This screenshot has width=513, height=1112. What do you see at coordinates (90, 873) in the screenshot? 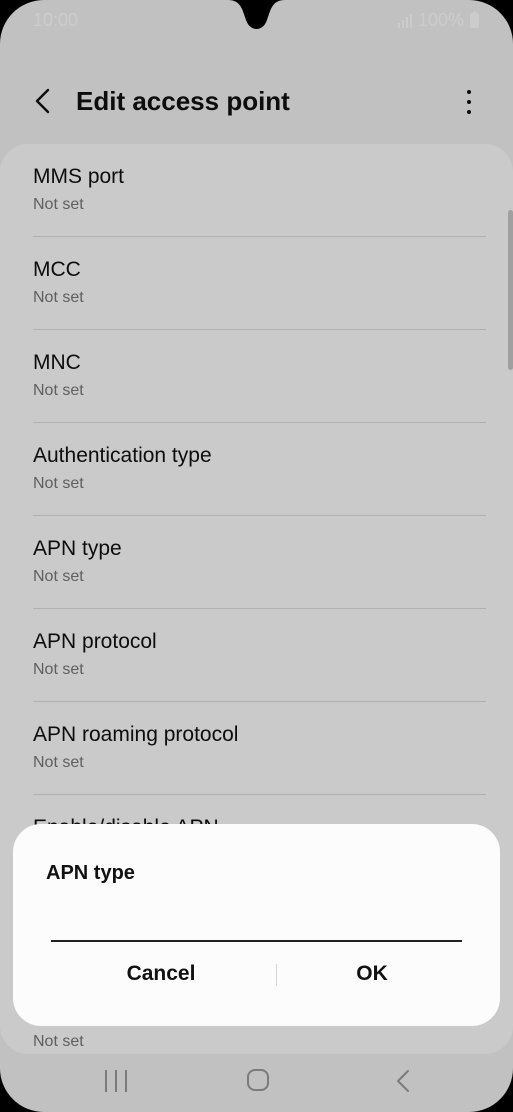
I see `dialog-title: APN type` at bounding box center [90, 873].